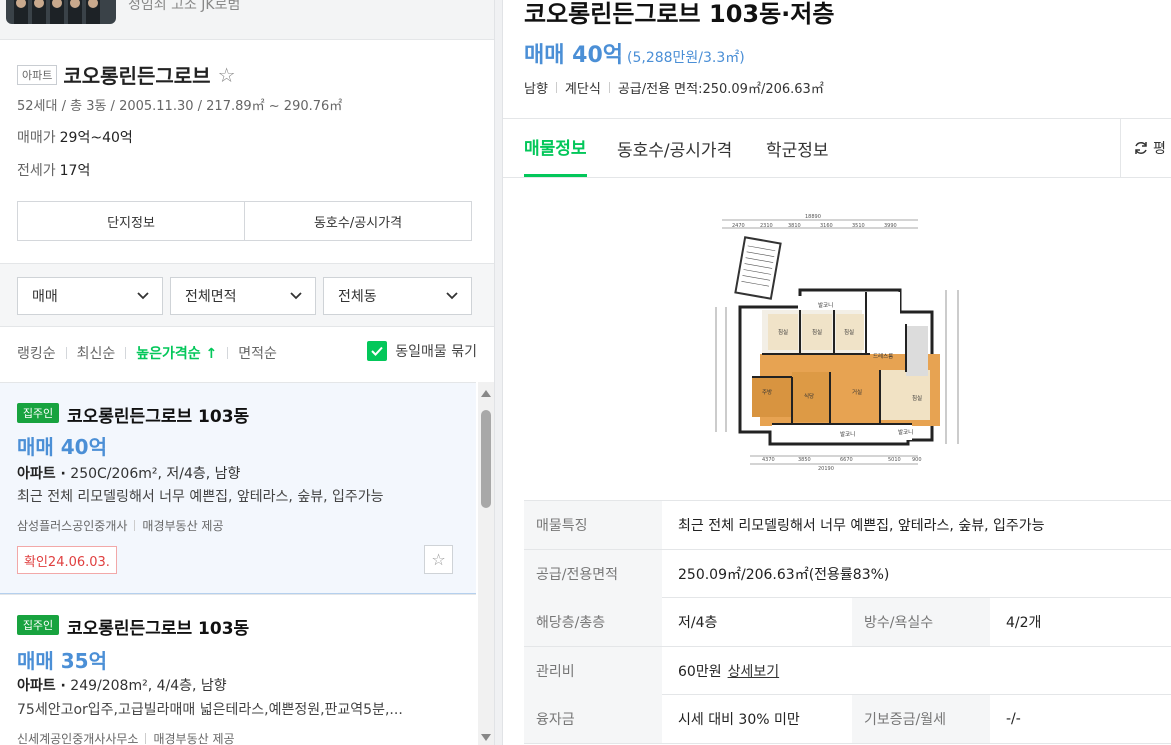 This screenshot has width=1171, height=745. I want to click on table-row: 매물특징 최근 전체 리모델링해서 너무 예쁜집, 앞테라스, 숲뷰, 입주가능, so click(847, 525).